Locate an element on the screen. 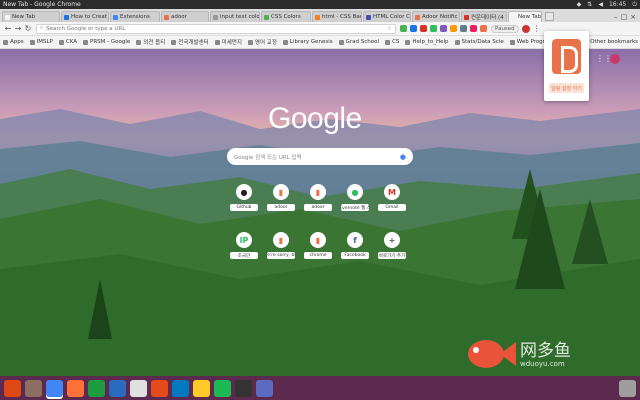 The width and height of the screenshot is (640, 400). ubuntu-icon is located at coordinates (12, 388).